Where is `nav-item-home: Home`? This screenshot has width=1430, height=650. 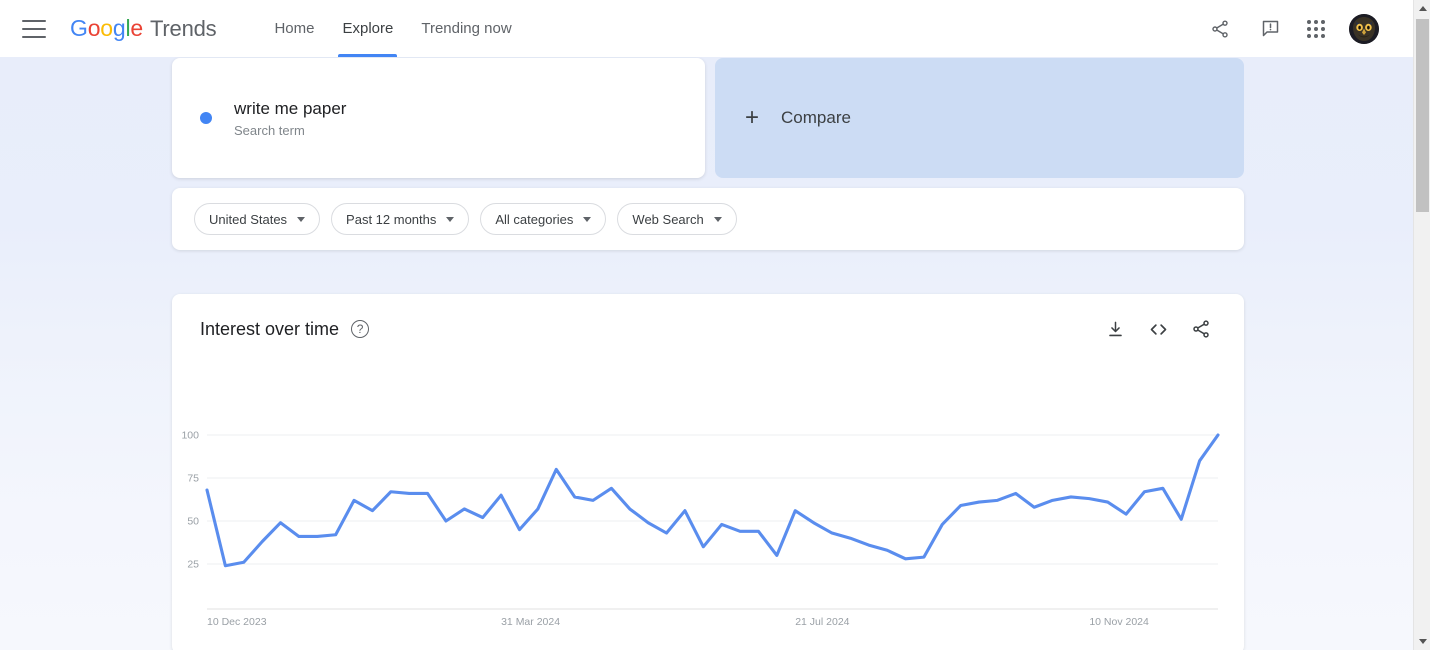 nav-item-home: Home is located at coordinates (294, 28).